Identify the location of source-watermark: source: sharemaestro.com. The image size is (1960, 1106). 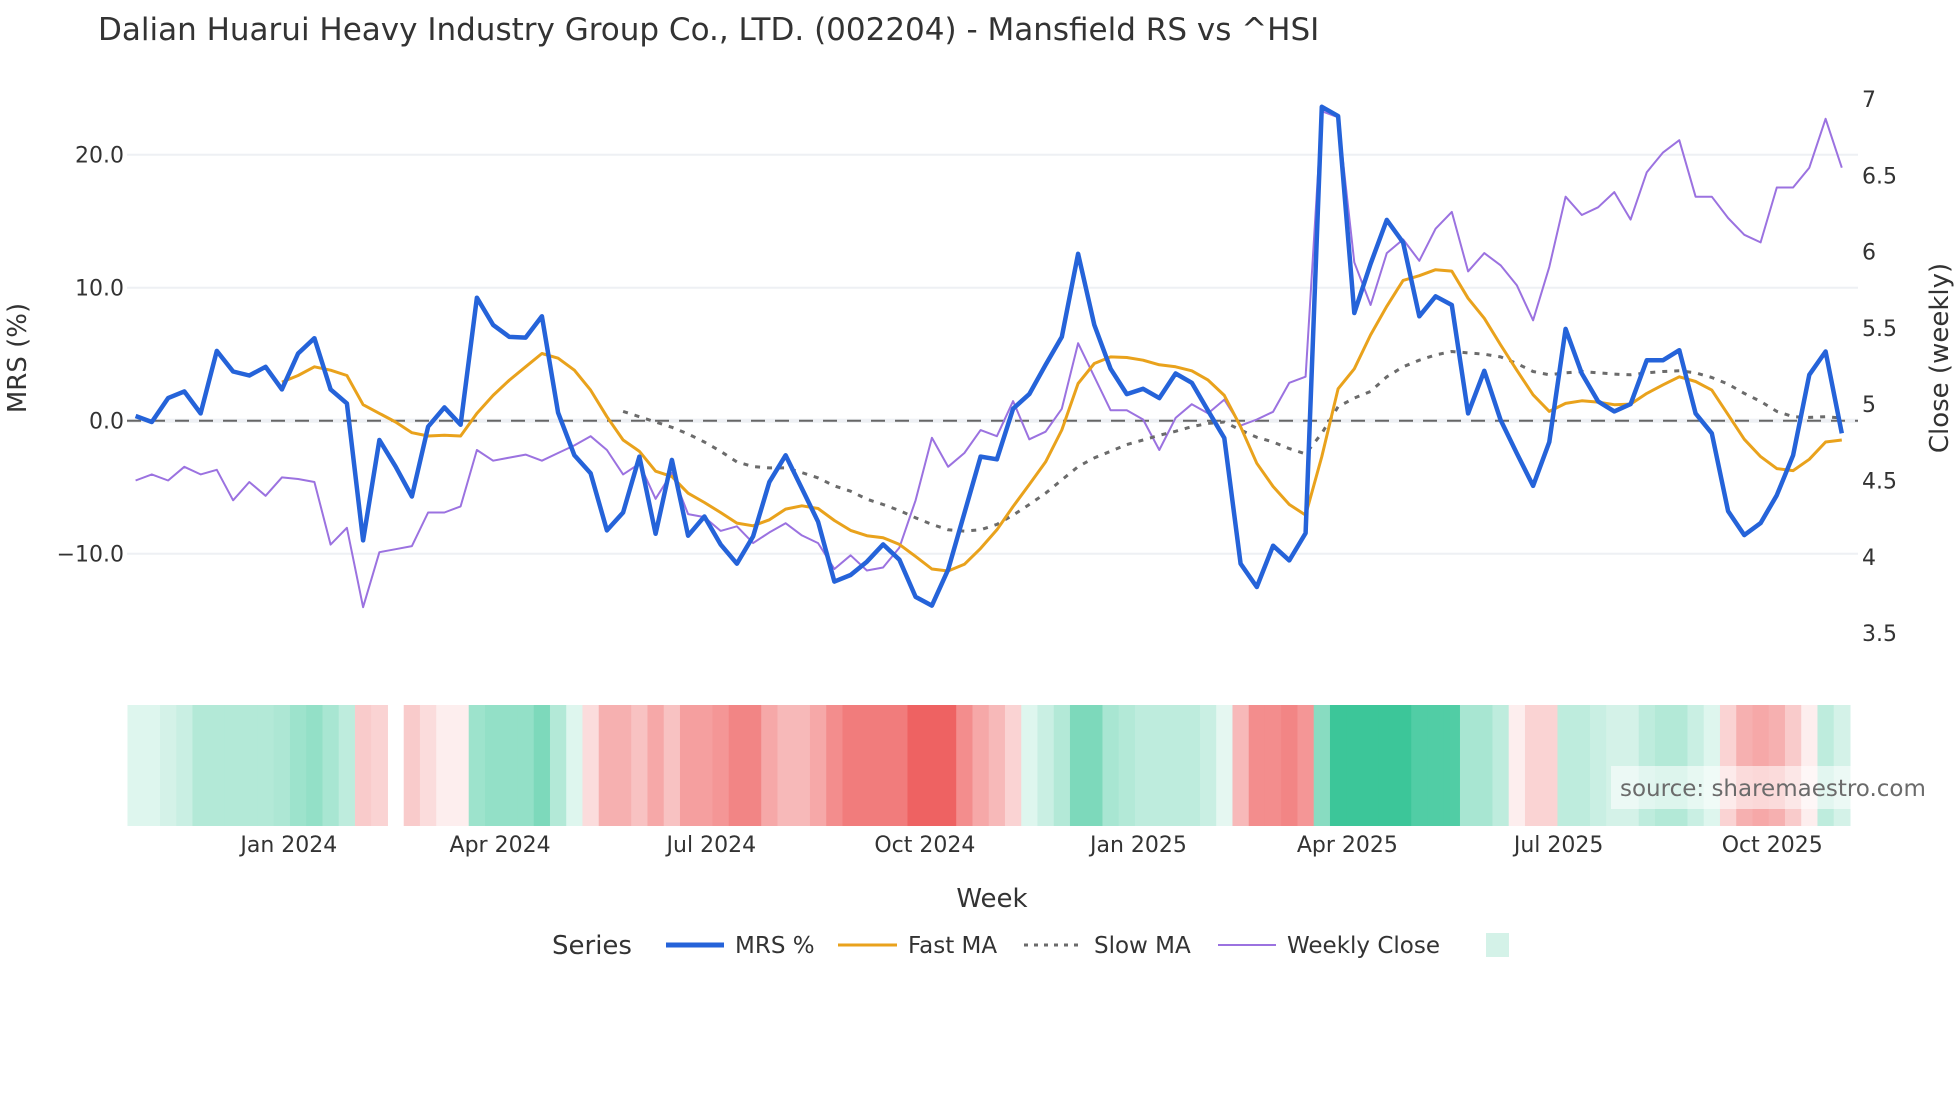
(1775, 787).